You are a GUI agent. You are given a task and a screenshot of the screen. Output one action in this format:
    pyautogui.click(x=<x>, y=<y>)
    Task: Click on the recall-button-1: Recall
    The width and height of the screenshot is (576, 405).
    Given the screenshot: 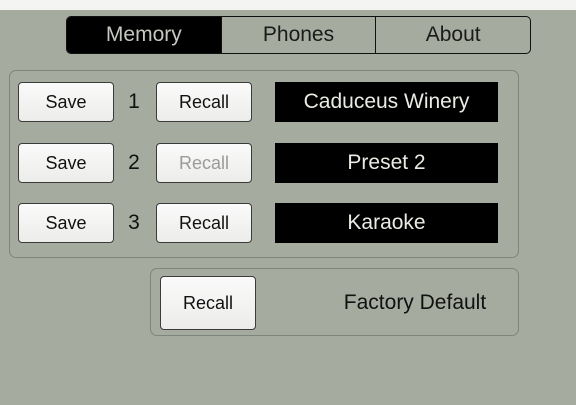 What is the action you would take?
    pyautogui.click(x=204, y=102)
    